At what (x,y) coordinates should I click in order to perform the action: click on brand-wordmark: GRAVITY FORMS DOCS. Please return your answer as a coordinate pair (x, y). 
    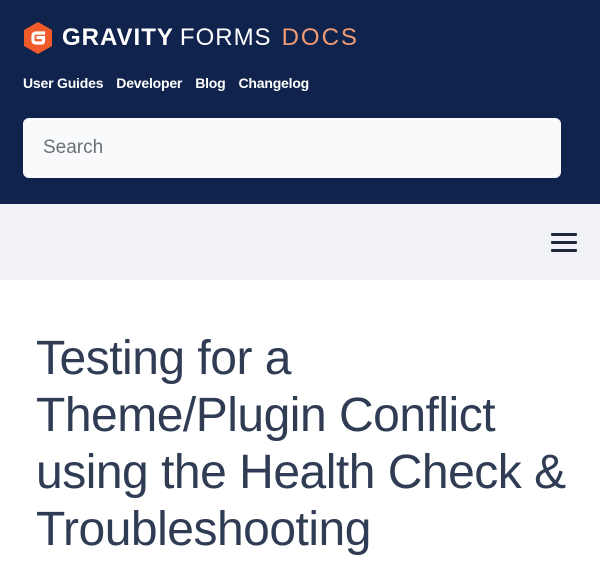
    Looking at the image, I should click on (210, 38).